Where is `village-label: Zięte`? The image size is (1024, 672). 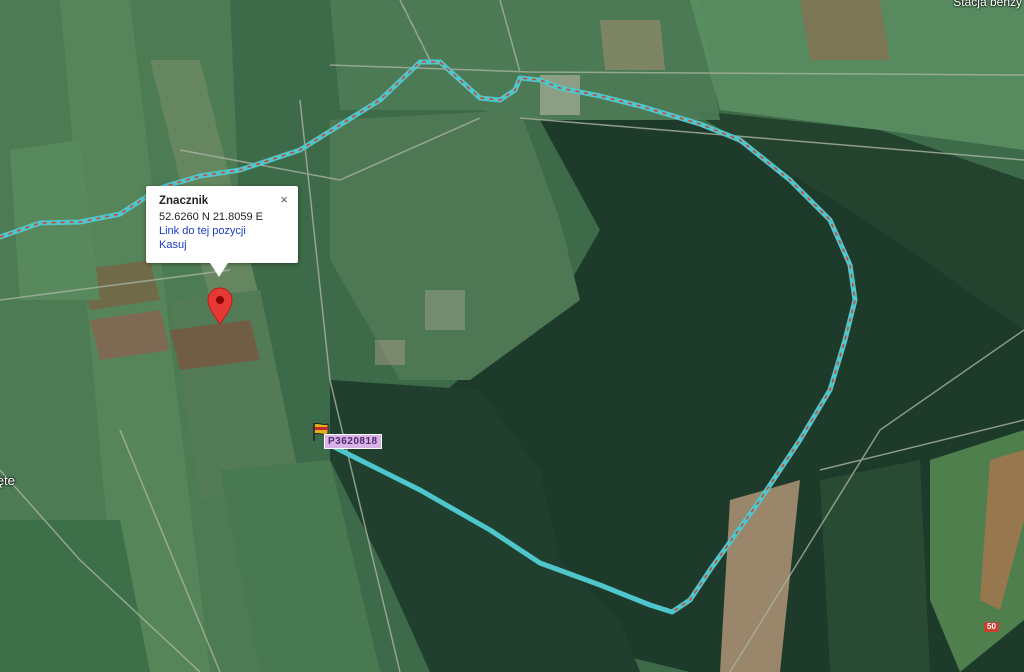 village-label: Zięte is located at coordinates (7, 480).